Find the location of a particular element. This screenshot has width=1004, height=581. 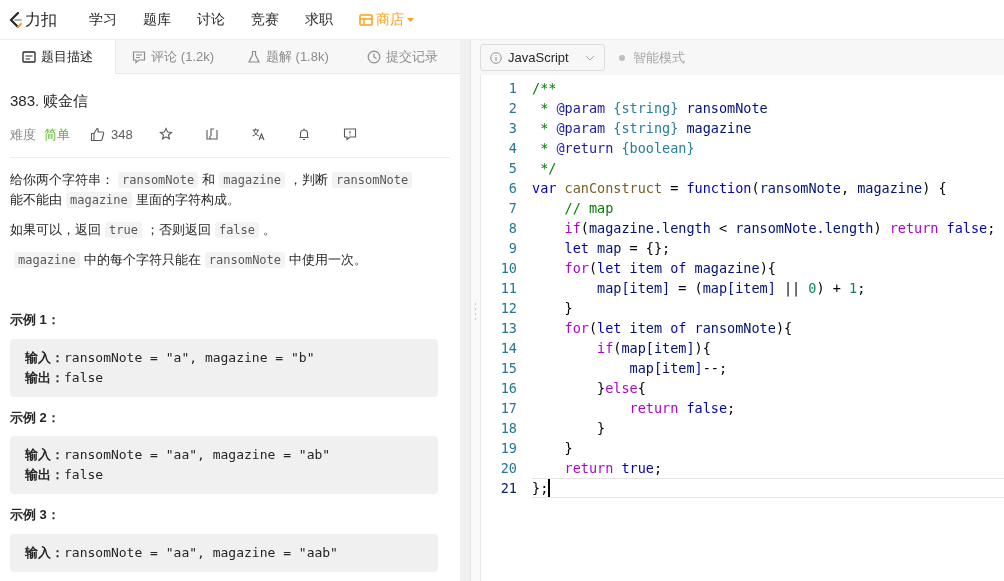

info-icon is located at coordinates (496, 57).